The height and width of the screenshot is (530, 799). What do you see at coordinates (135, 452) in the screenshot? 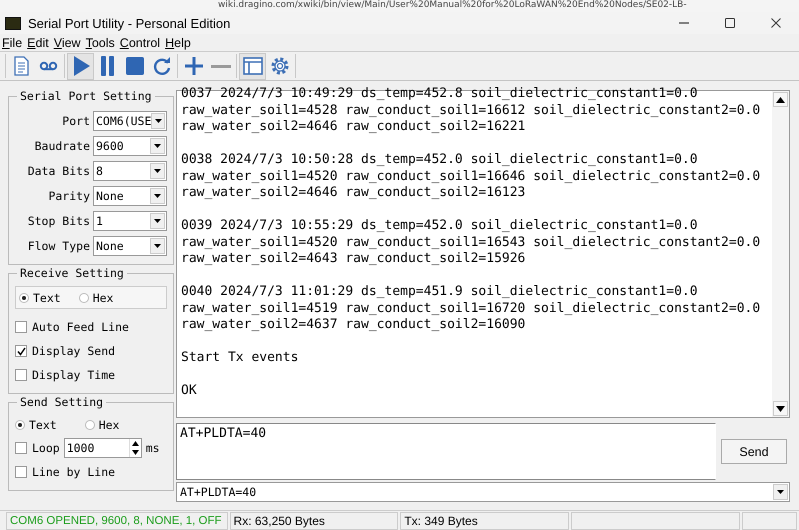
I see `spin-down-icon` at bounding box center [135, 452].